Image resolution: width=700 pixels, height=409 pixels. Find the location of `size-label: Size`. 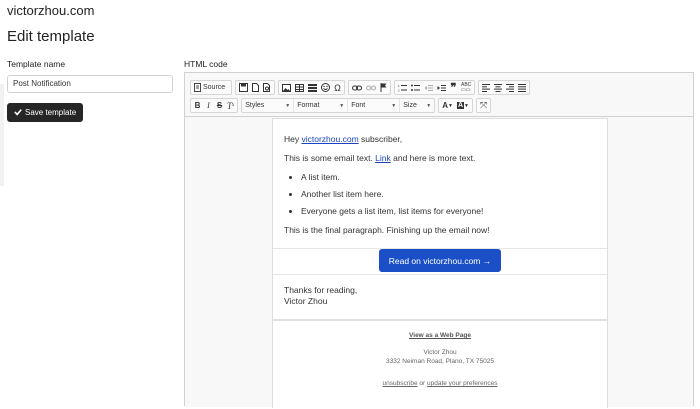

size-label: Size is located at coordinates (410, 105).